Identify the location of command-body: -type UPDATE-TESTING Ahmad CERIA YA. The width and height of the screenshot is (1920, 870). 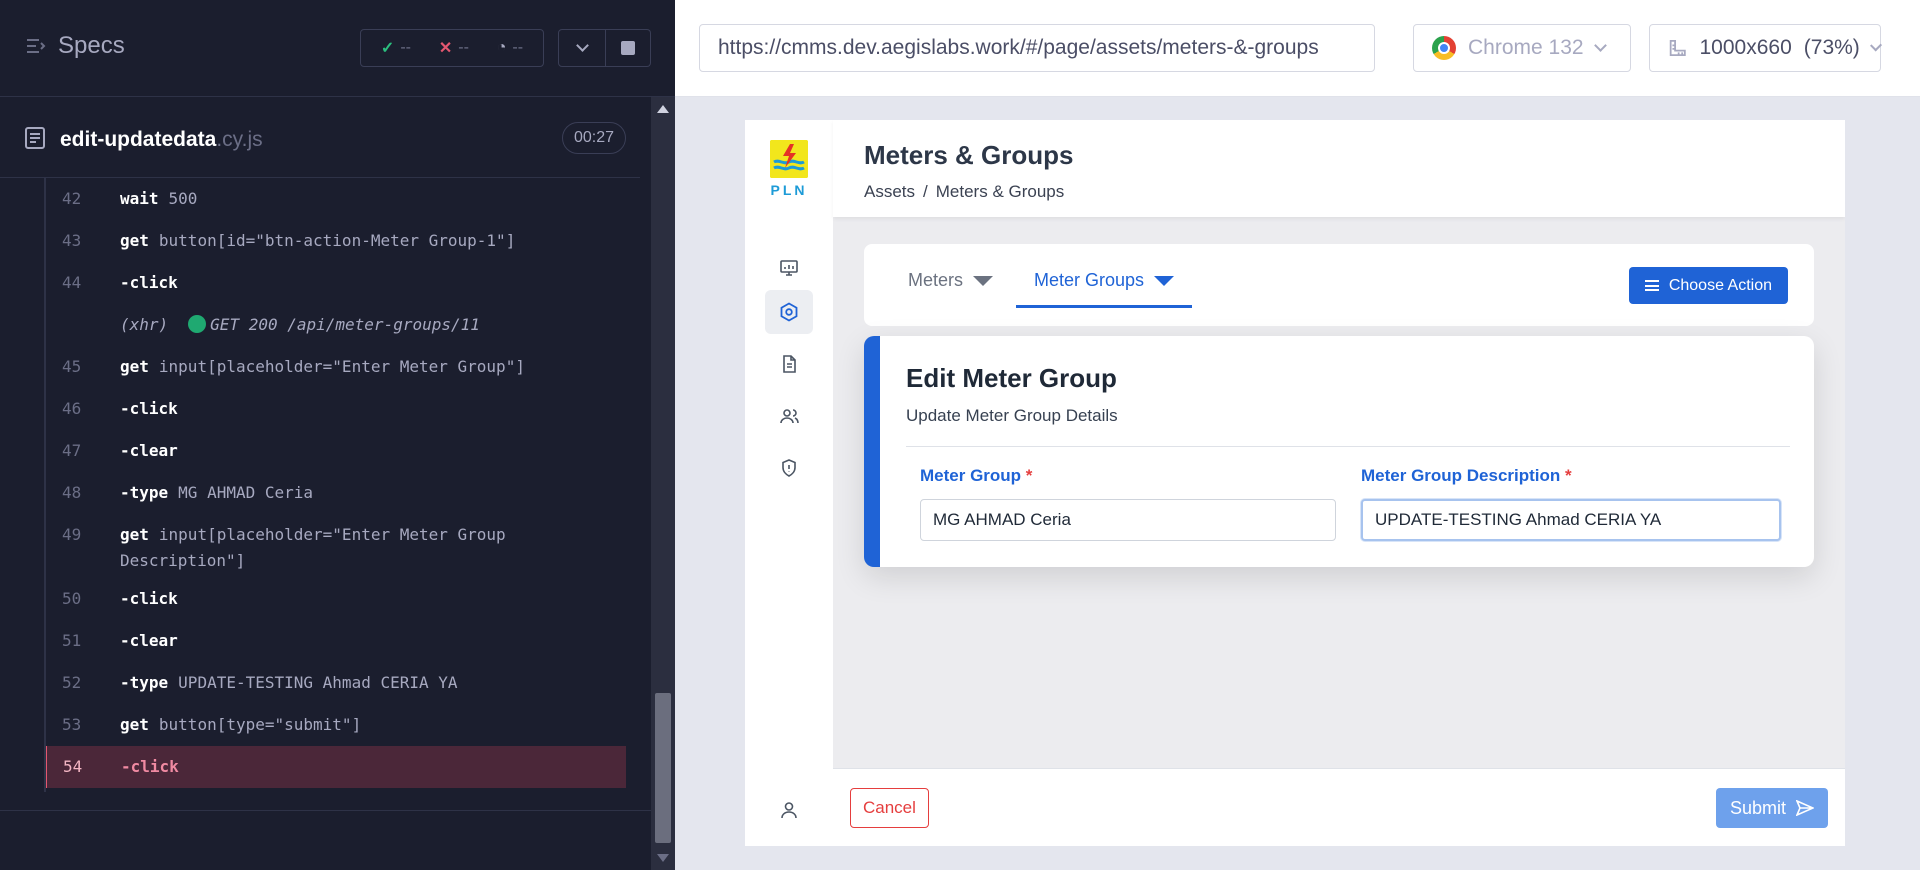
(373, 681).